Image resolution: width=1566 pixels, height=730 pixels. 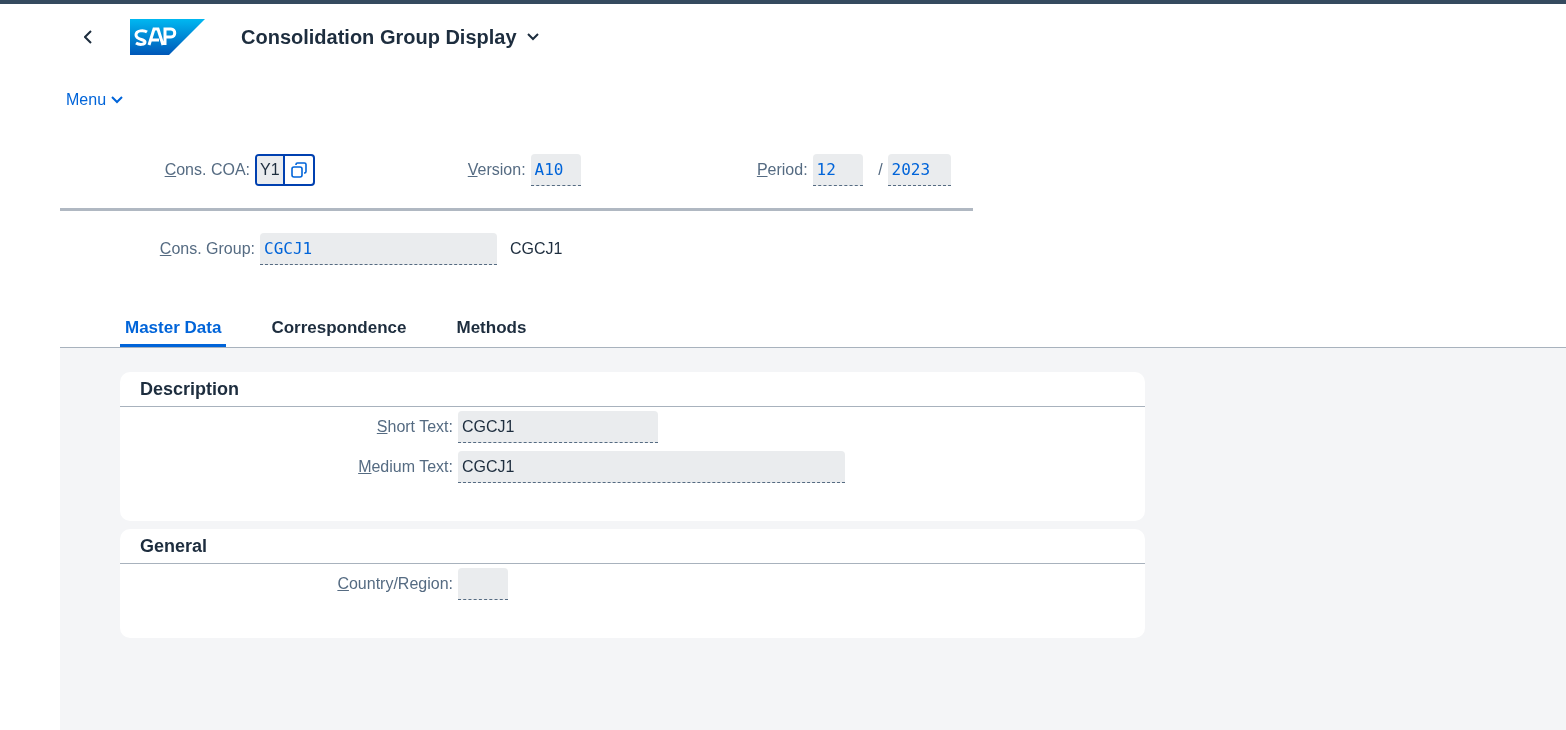 What do you see at coordinates (536, 249) in the screenshot?
I see `group-description: CGCJ1` at bounding box center [536, 249].